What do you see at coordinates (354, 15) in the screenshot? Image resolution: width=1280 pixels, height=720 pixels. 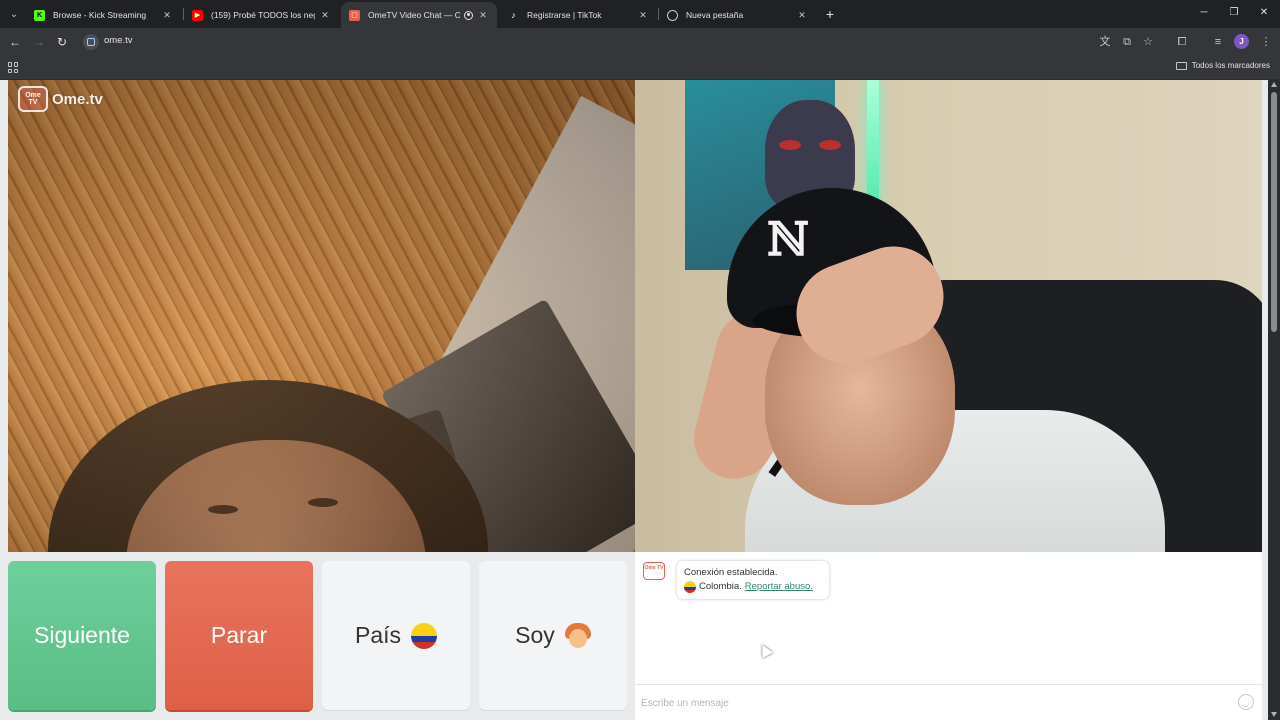 I see `ometv-icon: ▢` at bounding box center [354, 15].